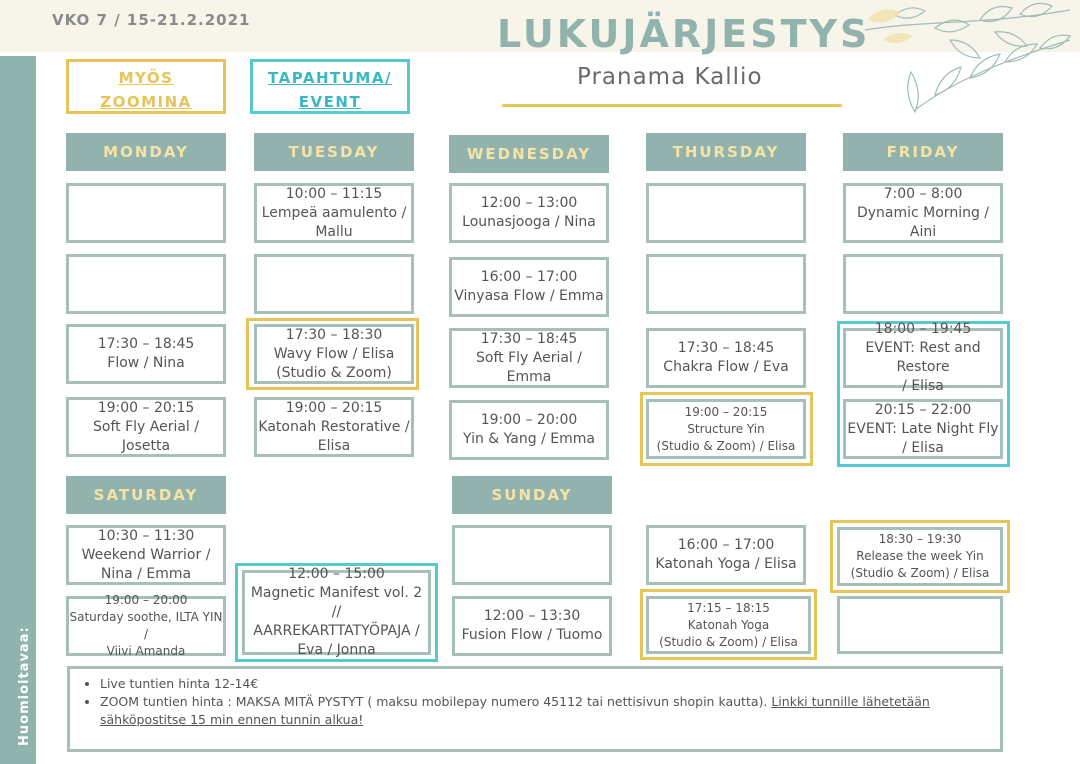  What do you see at coordinates (670, 77) in the screenshot?
I see `studio-name: Pranama Kallio` at bounding box center [670, 77].